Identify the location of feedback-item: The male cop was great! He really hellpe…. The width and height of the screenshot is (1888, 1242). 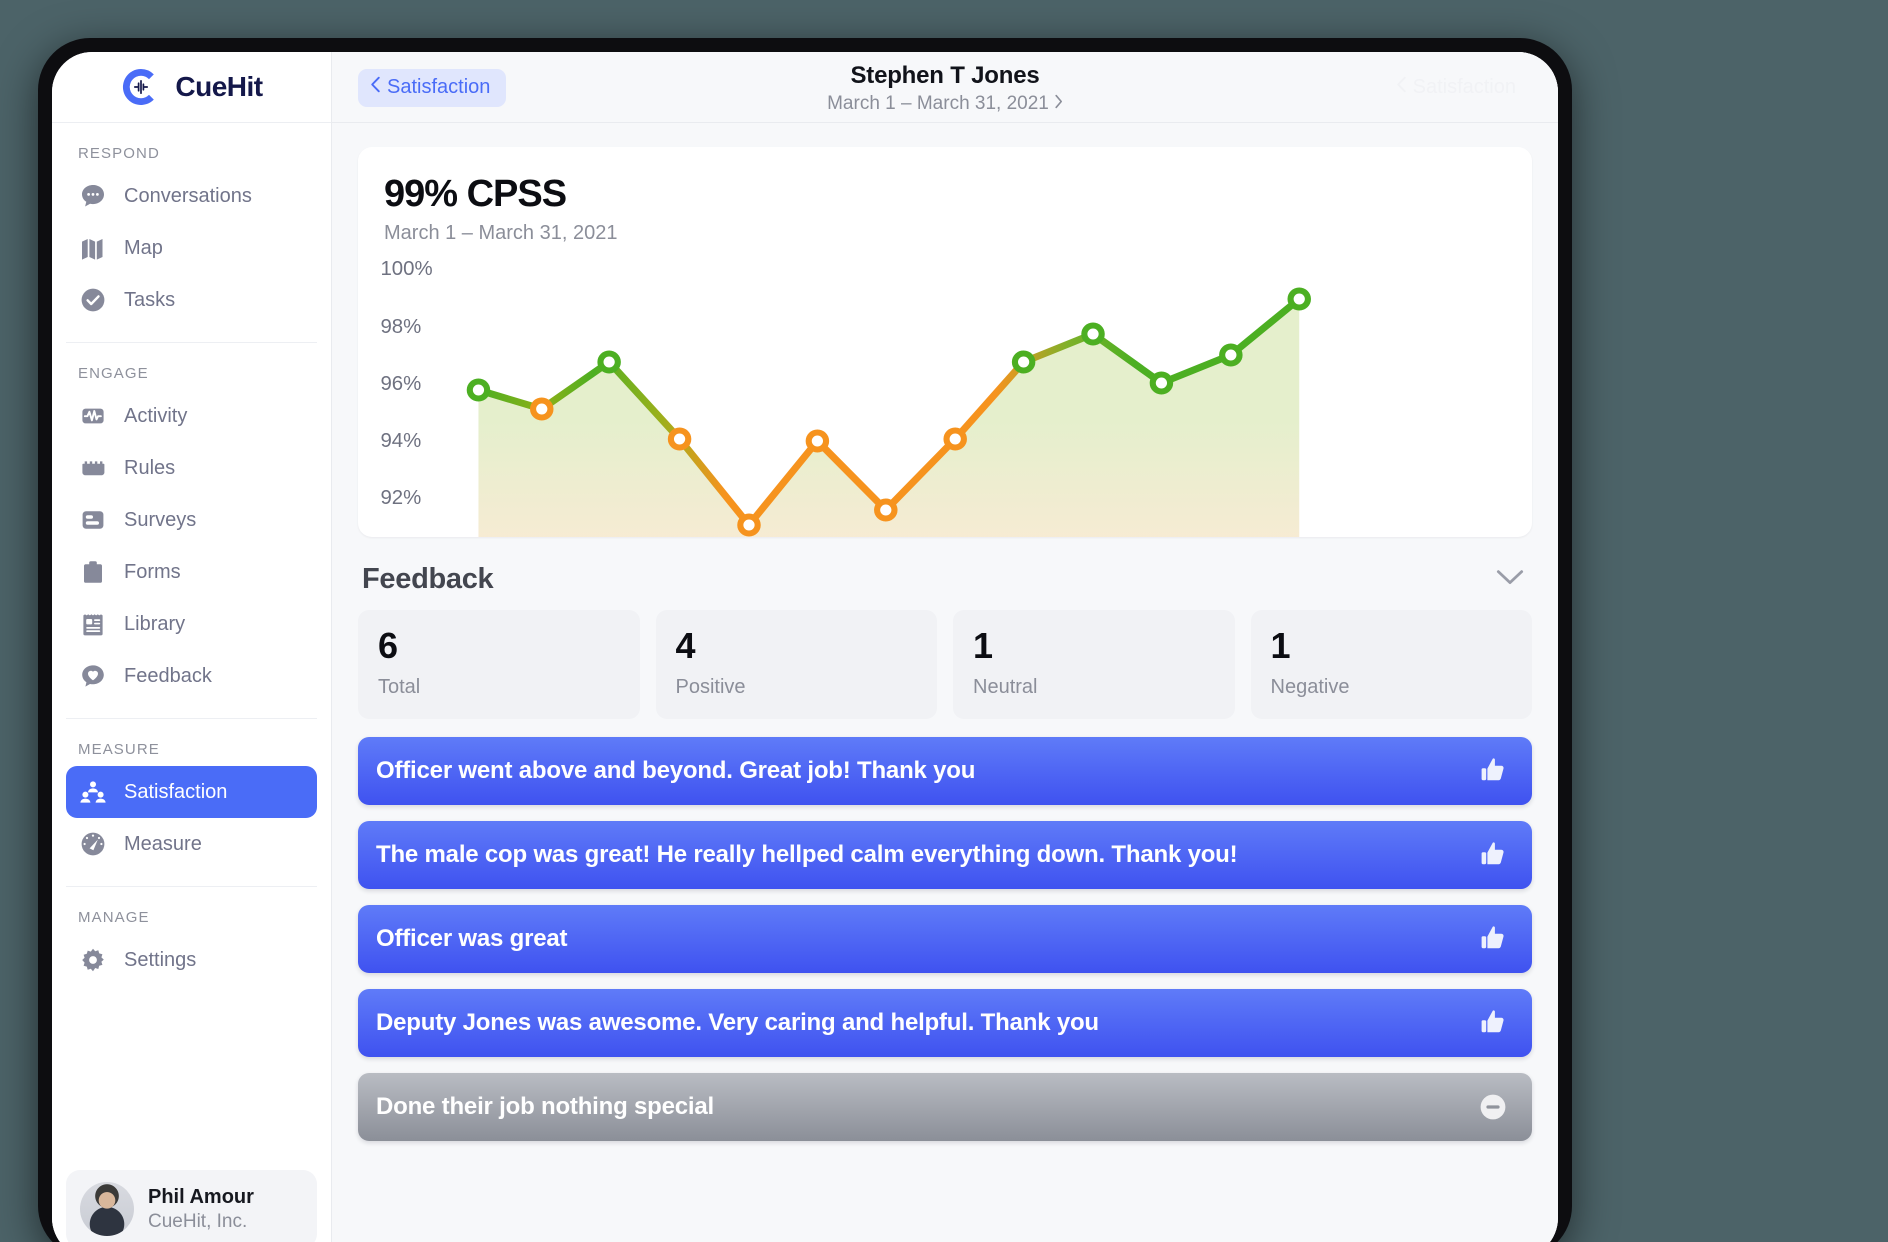
(945, 855).